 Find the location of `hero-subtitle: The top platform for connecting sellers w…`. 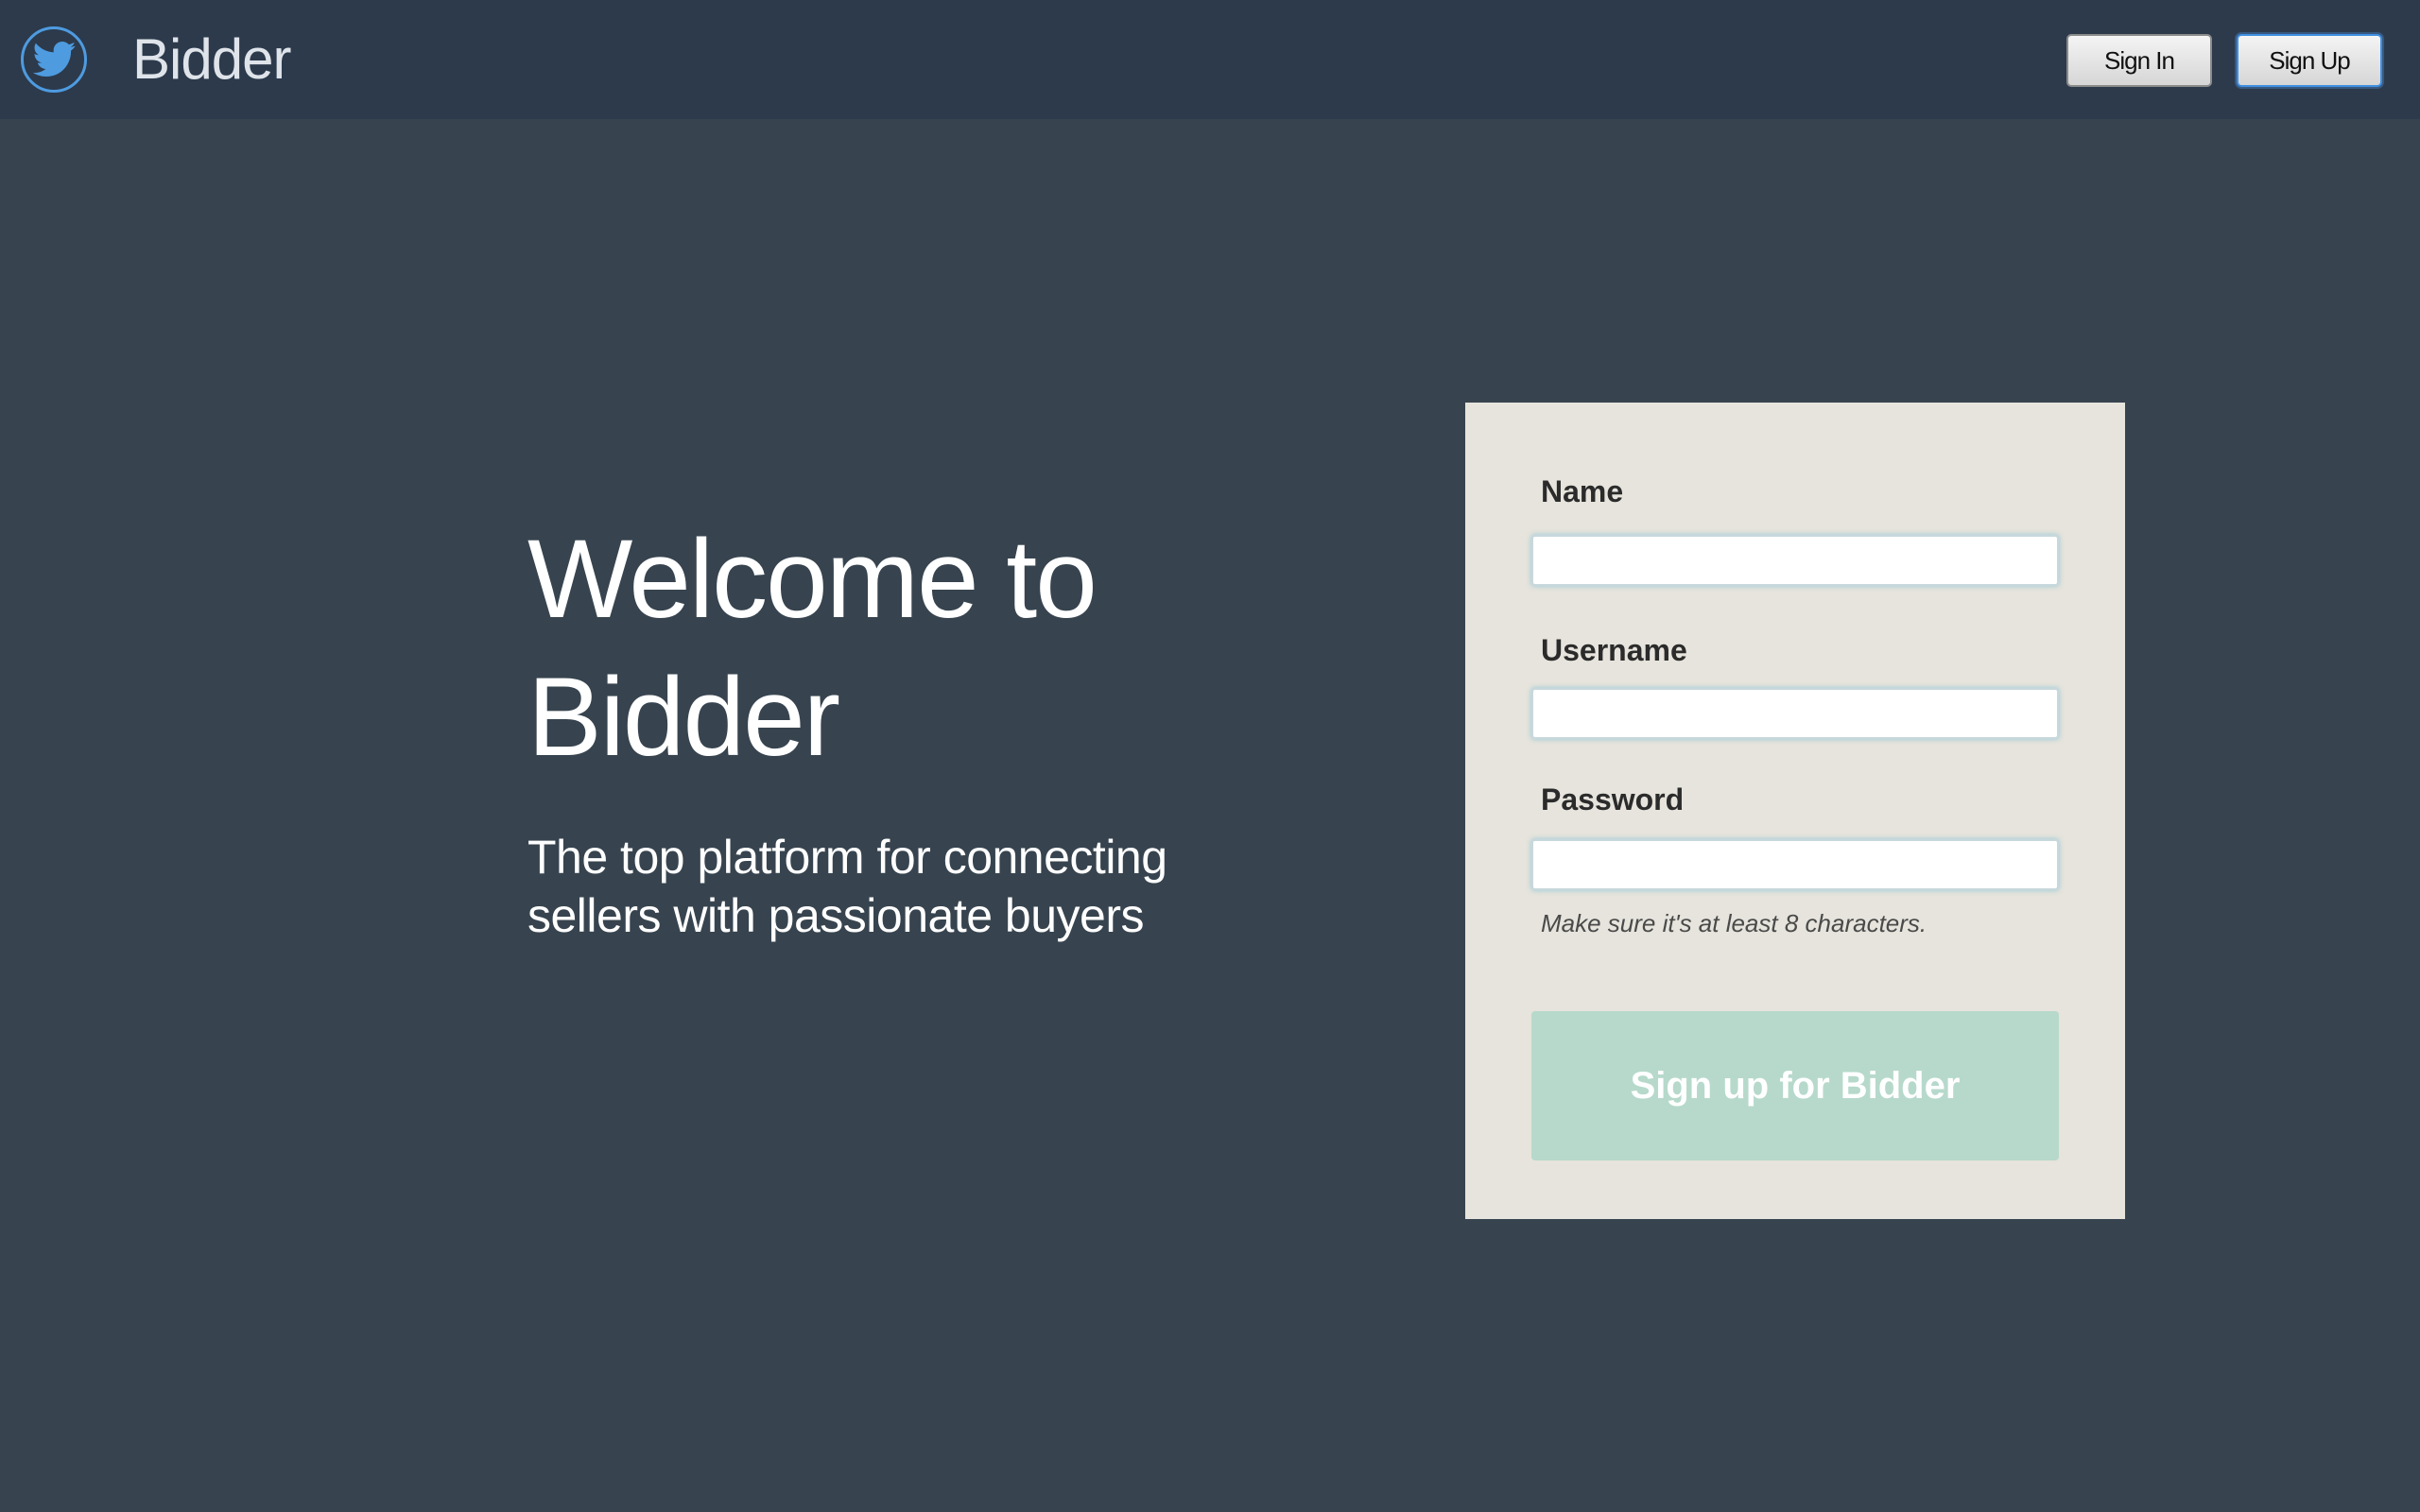

hero-subtitle: The top platform for connecting sellers w… is located at coordinates (886, 886).